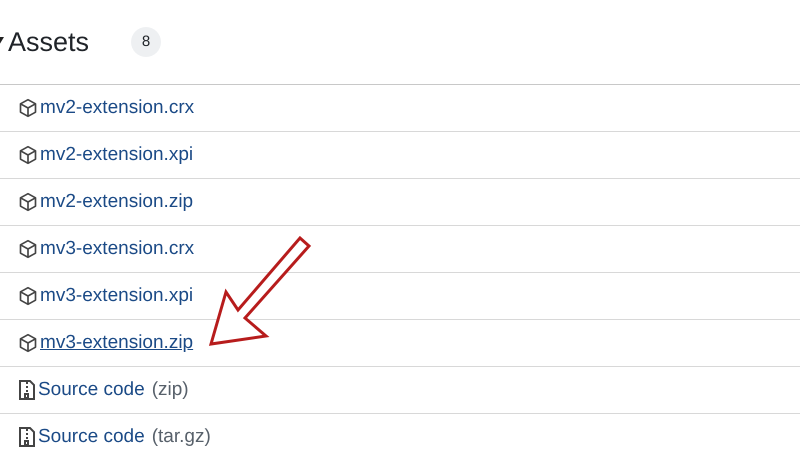 This screenshot has height=450, width=800. What do you see at coordinates (117, 202) in the screenshot?
I see `asset-link: mv2-extension.zip` at bounding box center [117, 202].